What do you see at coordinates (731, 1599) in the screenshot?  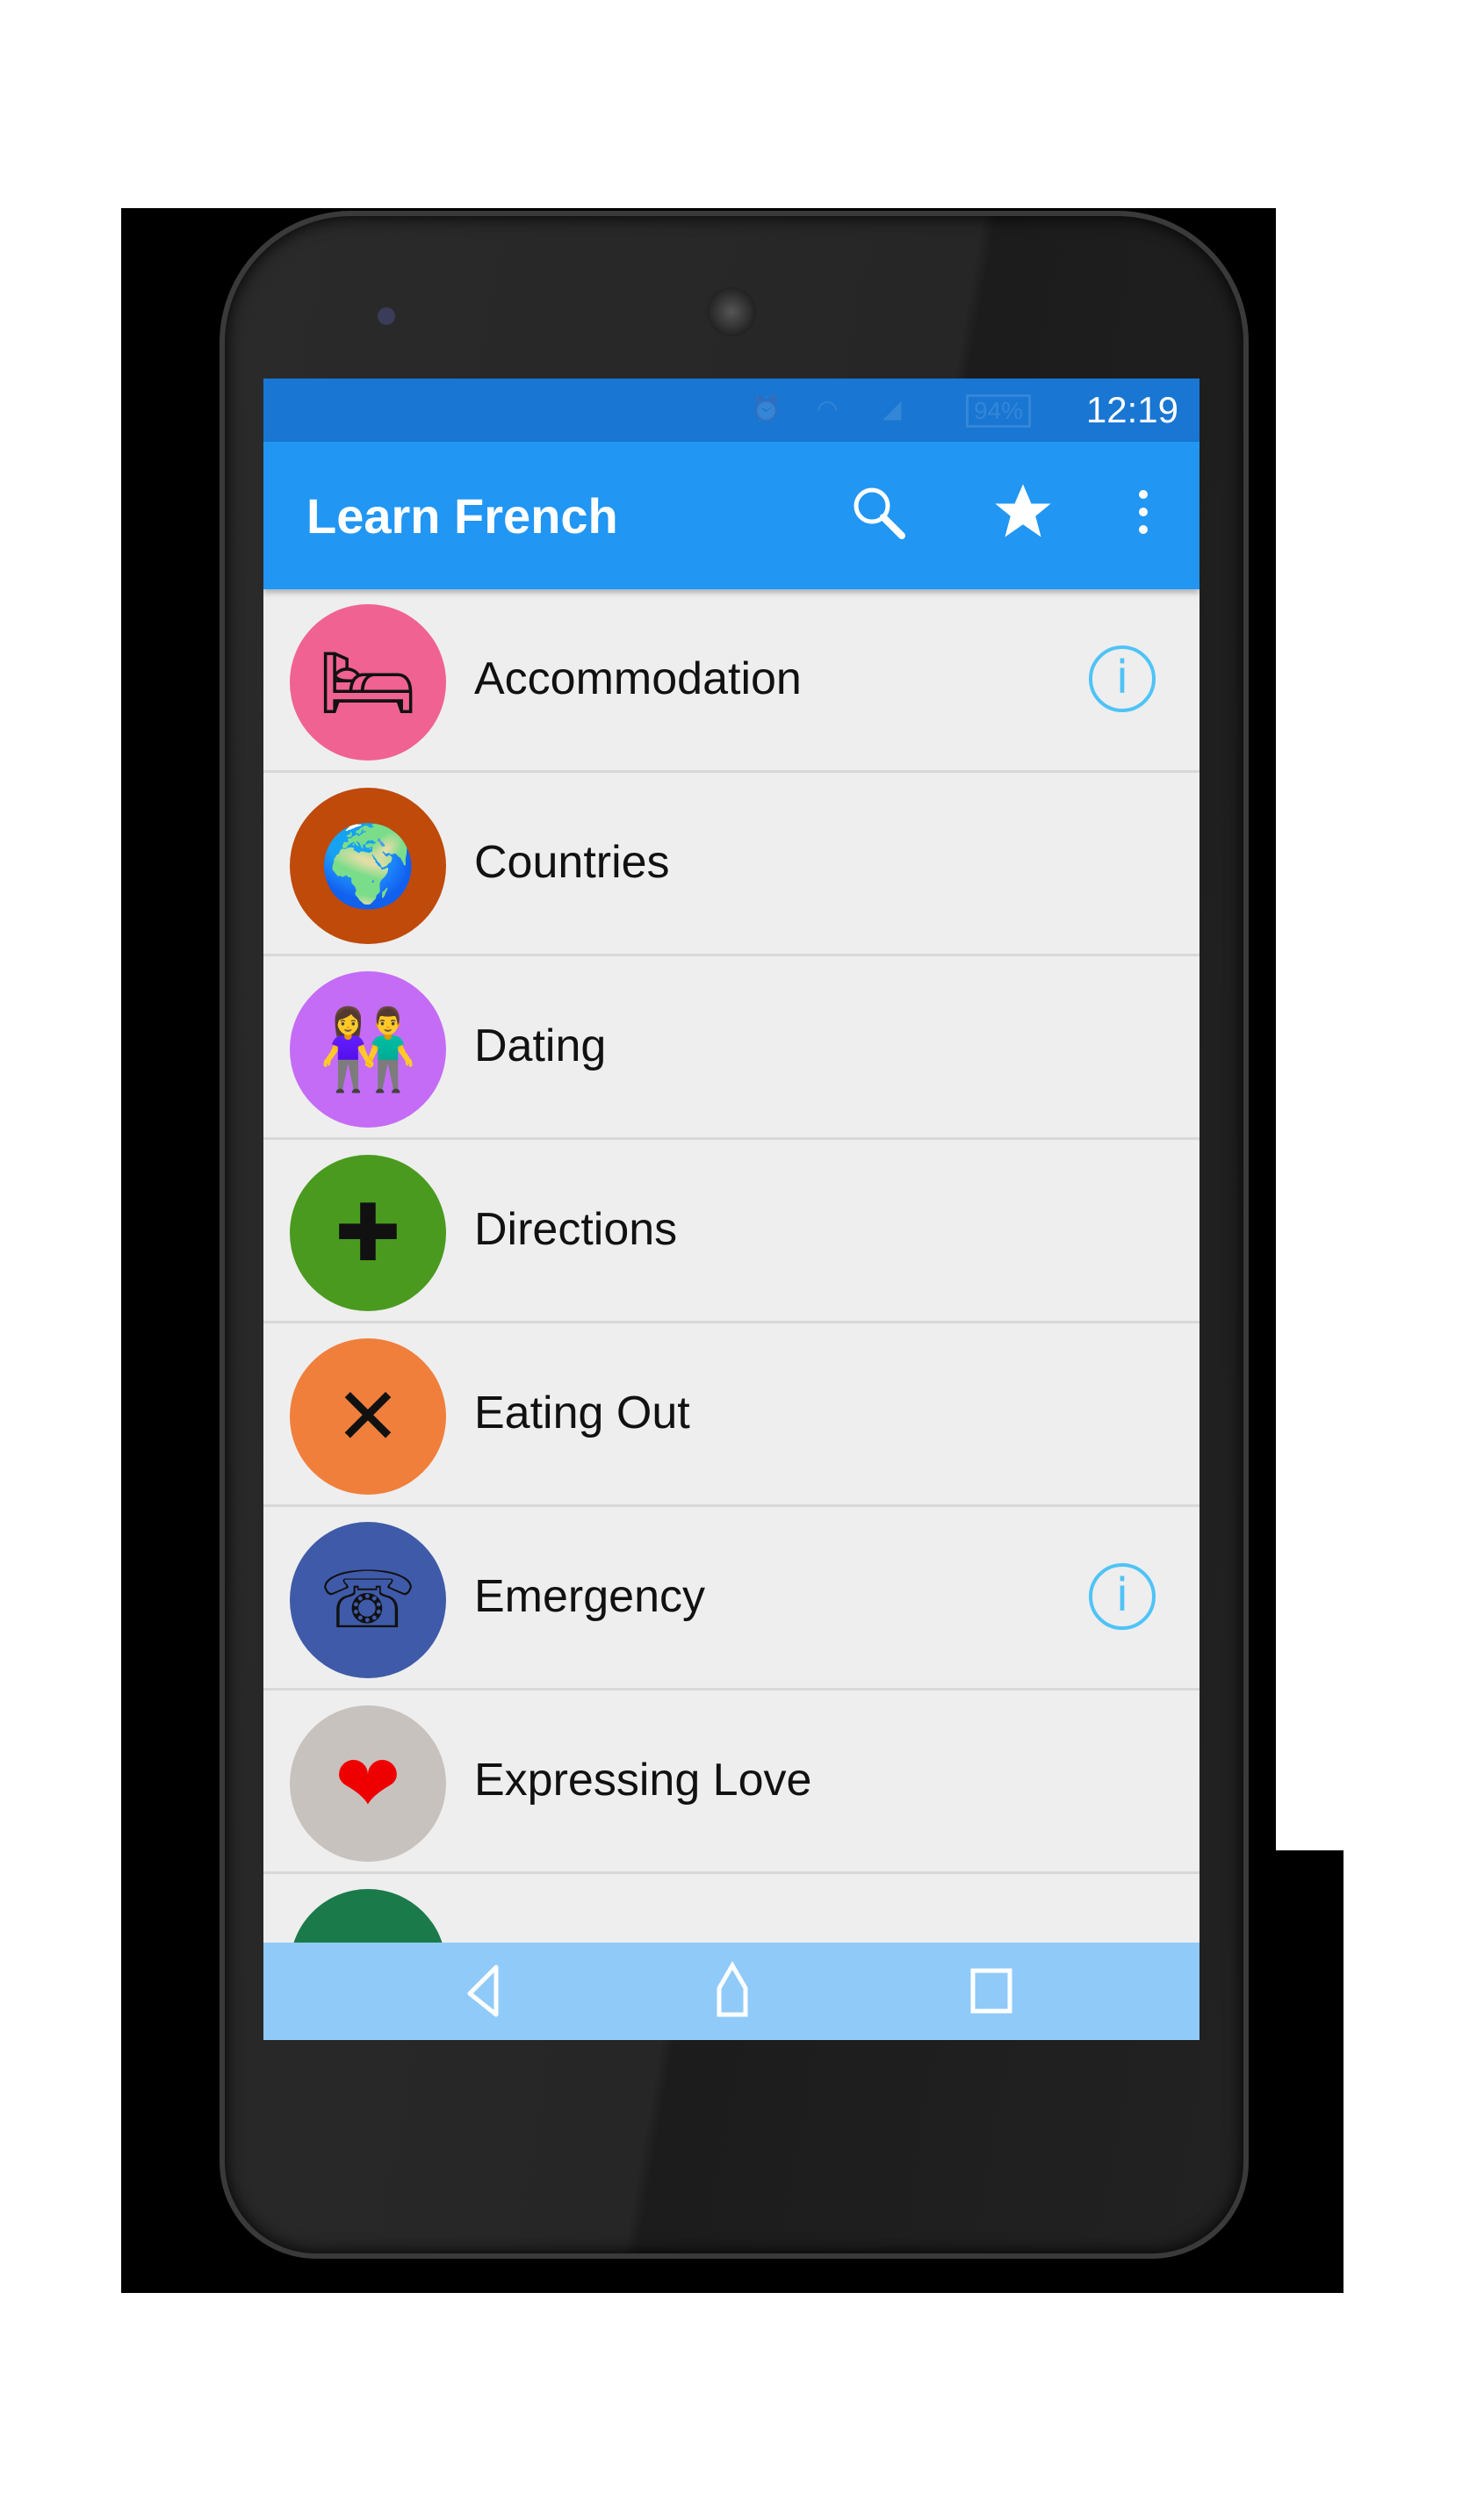 I see `list-item: ☏ Emergency i` at bounding box center [731, 1599].